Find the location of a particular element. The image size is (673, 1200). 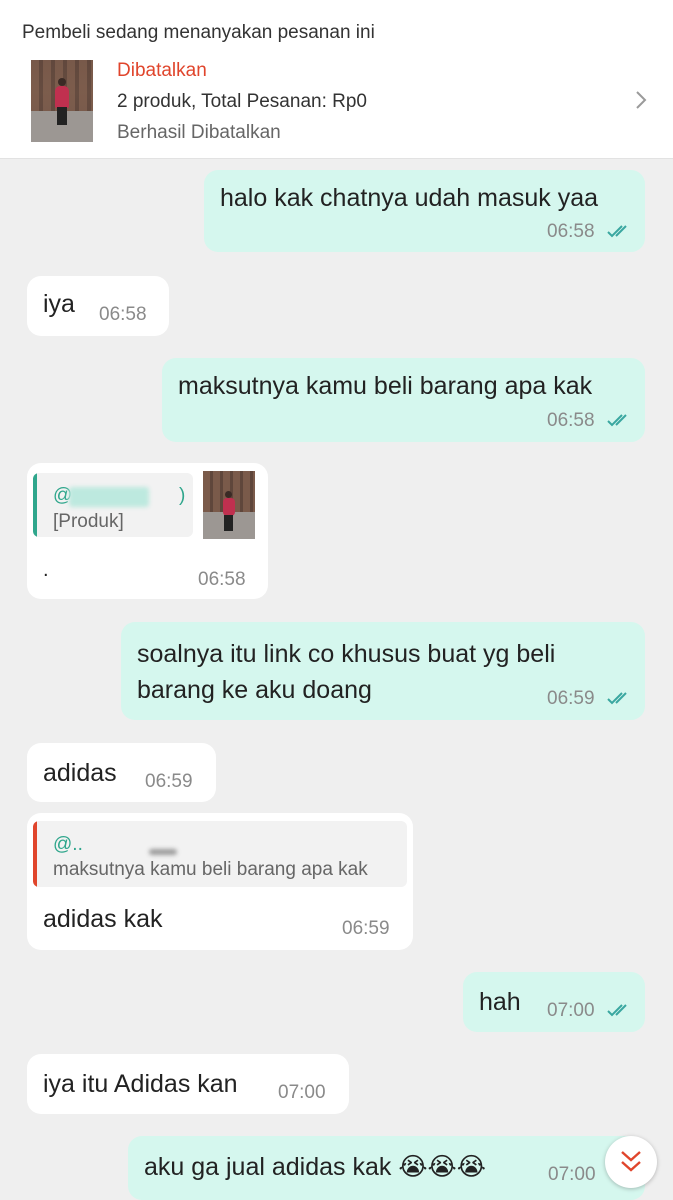

order-status: Dibatalkan is located at coordinates (162, 70).